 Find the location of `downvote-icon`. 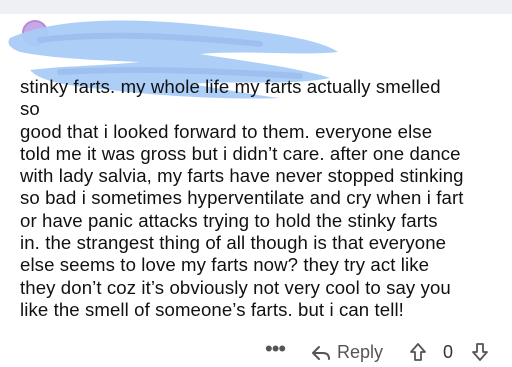

downvote-icon is located at coordinates (480, 352).